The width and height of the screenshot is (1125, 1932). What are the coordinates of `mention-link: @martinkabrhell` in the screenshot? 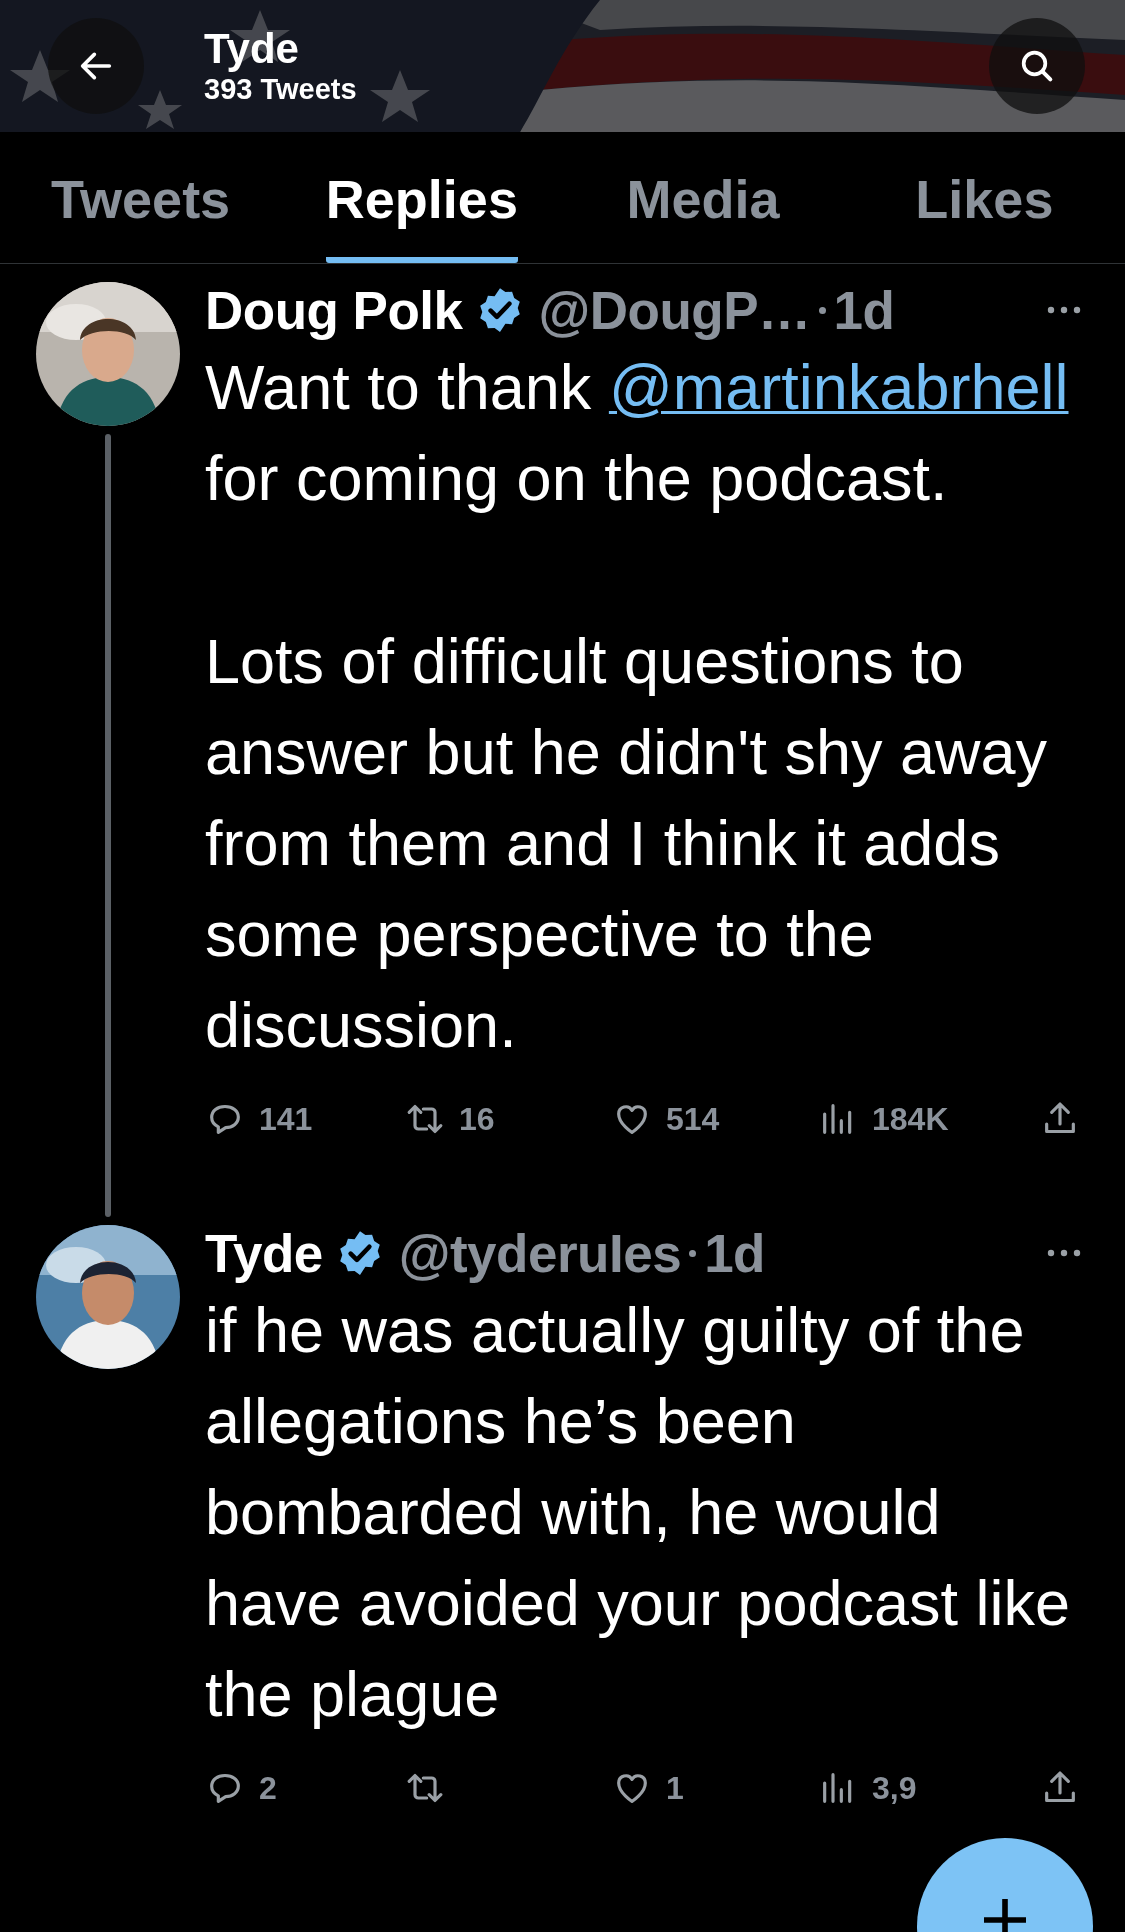 It's located at (838, 387).